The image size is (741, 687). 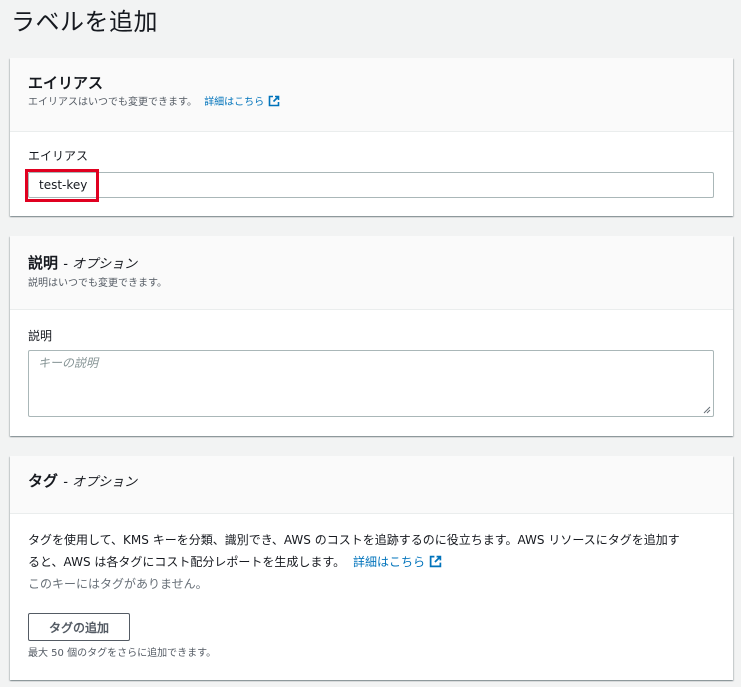 What do you see at coordinates (187, 562) in the screenshot?
I see `tags-description-line2-text: ると、AWS は各タグにコスト配分レポートを生成します。` at bounding box center [187, 562].